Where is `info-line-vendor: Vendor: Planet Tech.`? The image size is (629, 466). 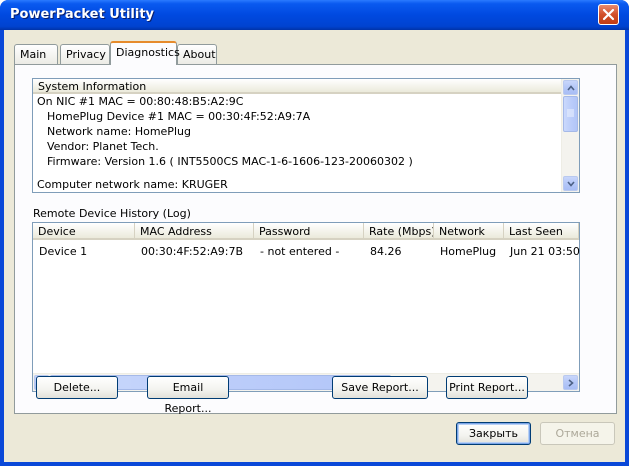
info-line-vendor: Vendor: Planet Tech. is located at coordinates (103, 146).